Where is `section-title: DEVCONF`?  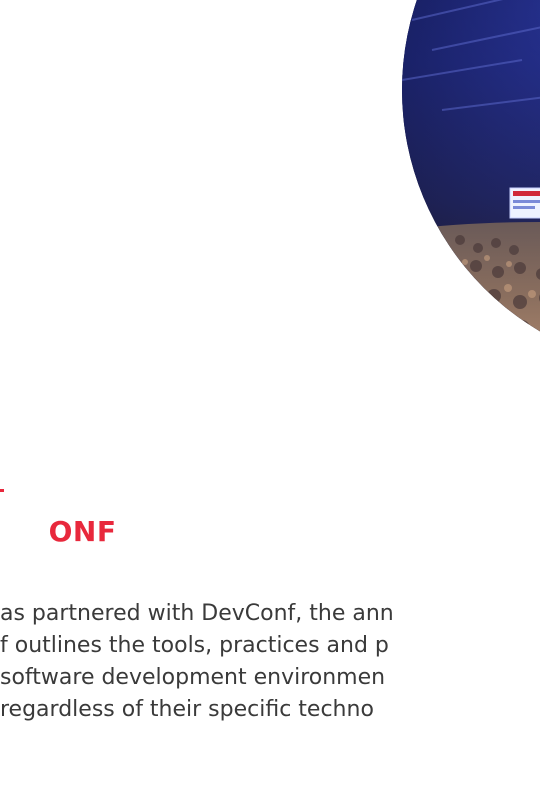
section-title: DEVCONF is located at coordinates (58, 532).